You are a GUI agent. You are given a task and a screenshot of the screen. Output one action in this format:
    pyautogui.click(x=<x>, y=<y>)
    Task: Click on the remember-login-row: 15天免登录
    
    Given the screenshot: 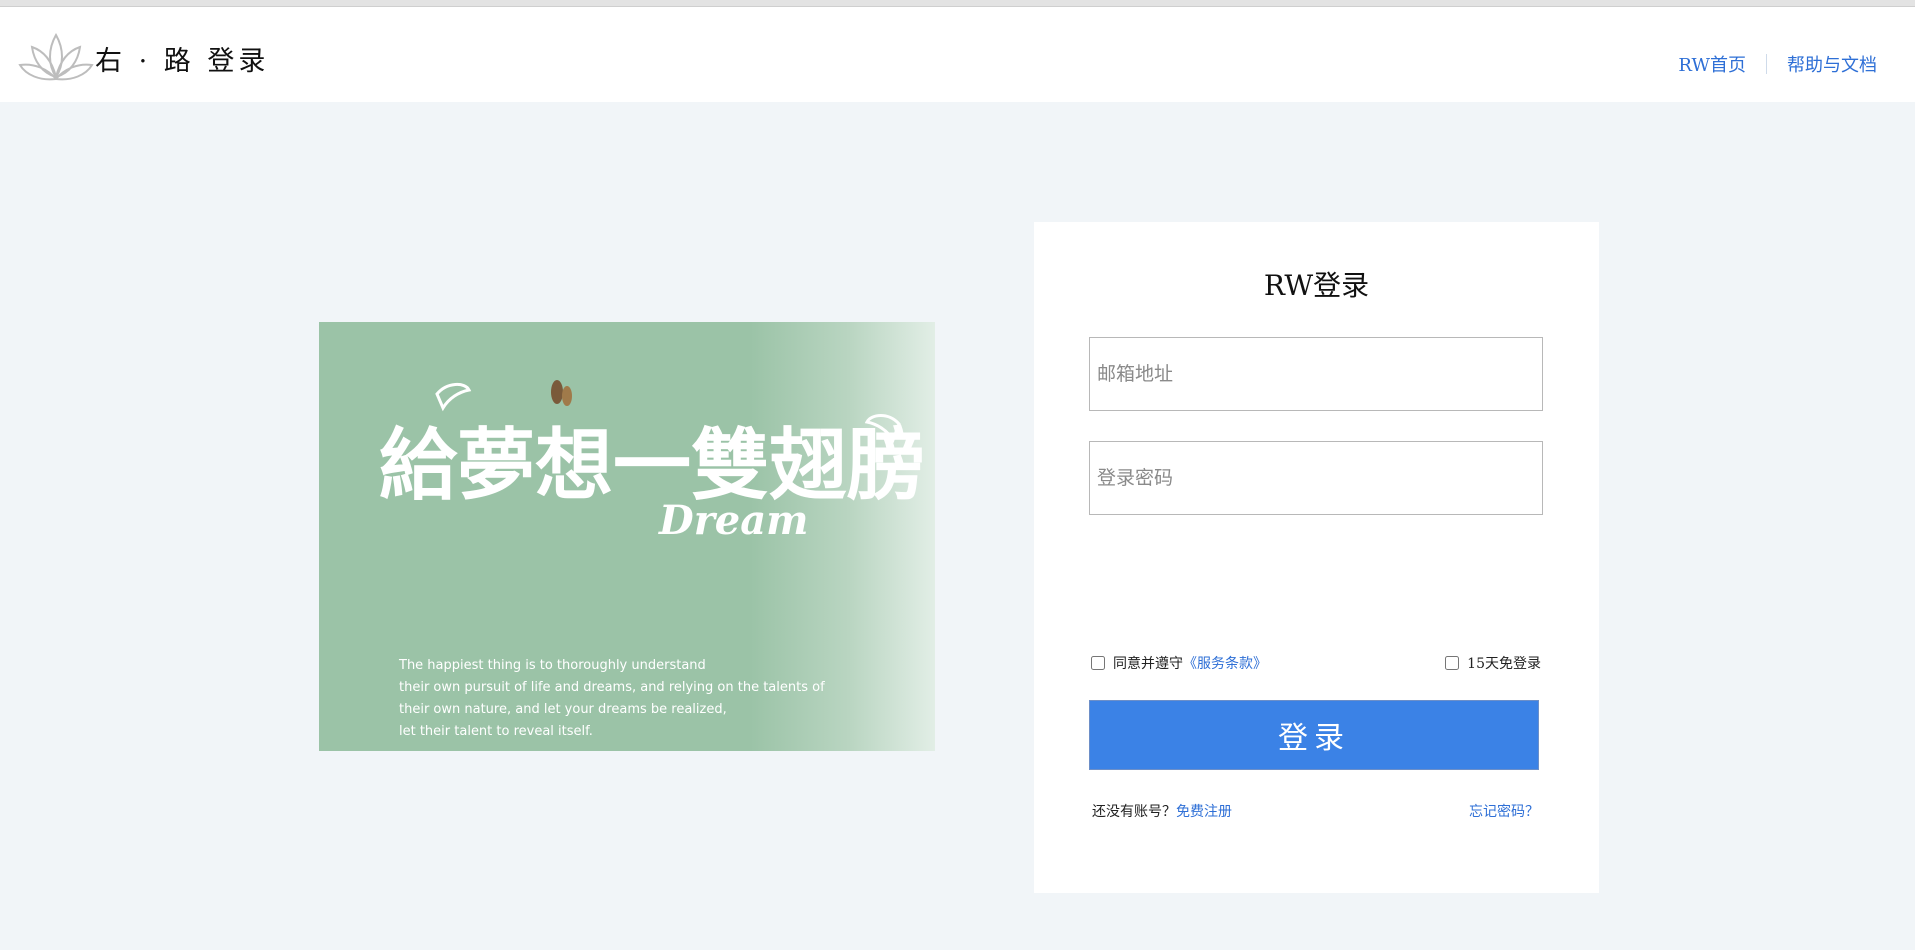 What is the action you would take?
    pyautogui.click(x=1493, y=663)
    